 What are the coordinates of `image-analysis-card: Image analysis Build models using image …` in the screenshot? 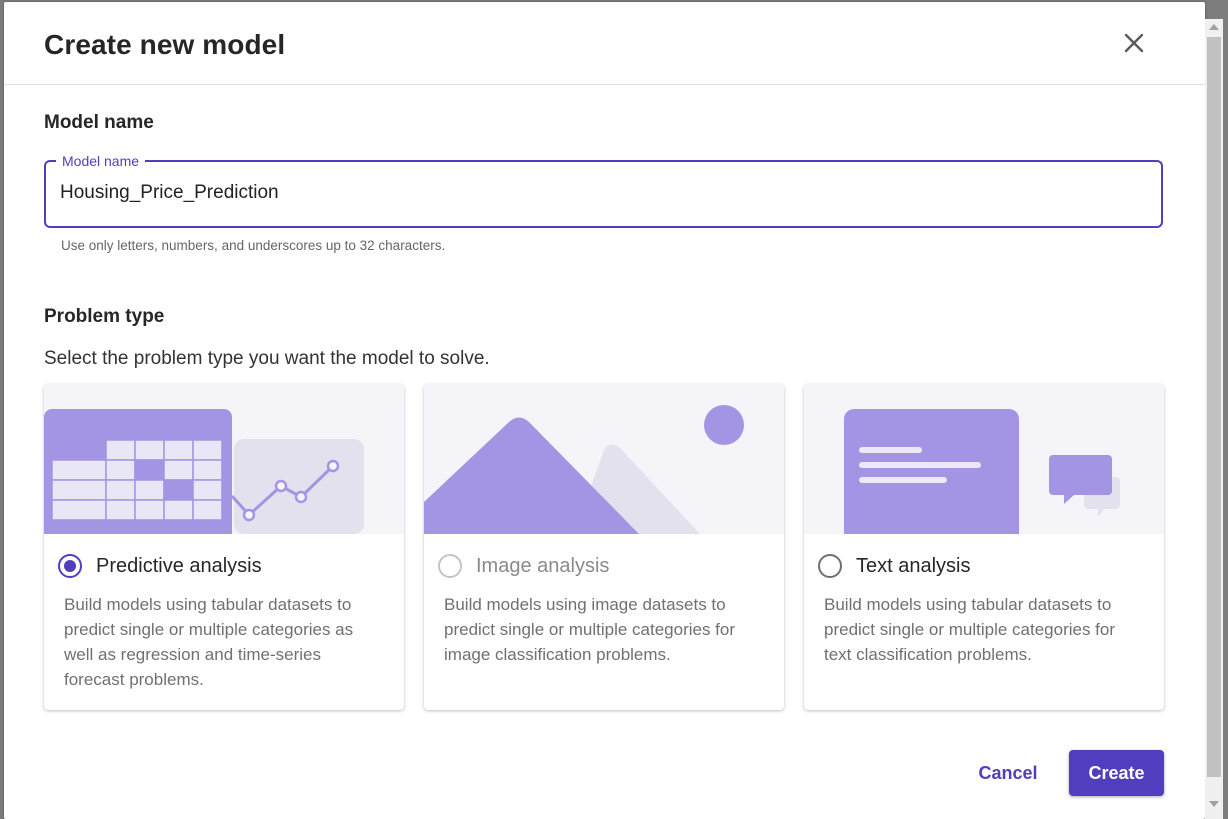 It's located at (604, 547).